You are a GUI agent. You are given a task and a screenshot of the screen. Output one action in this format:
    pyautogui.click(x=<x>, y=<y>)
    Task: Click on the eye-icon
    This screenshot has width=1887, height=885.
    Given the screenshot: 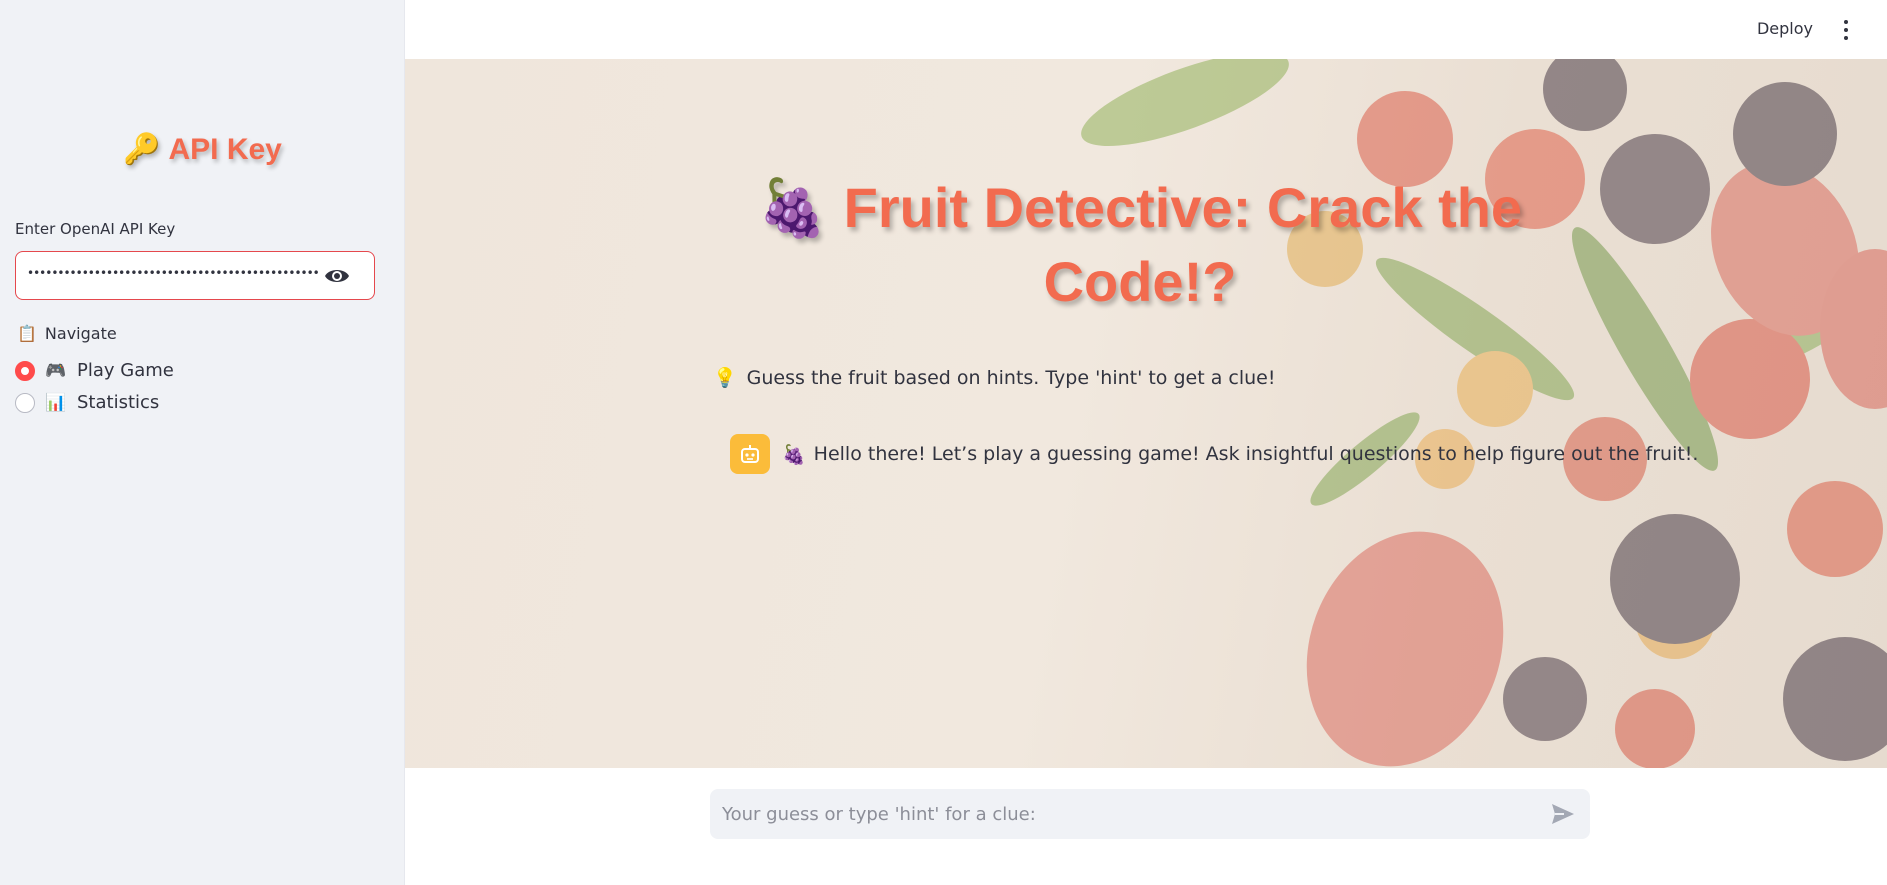 What is the action you would take?
    pyautogui.click(x=337, y=276)
    